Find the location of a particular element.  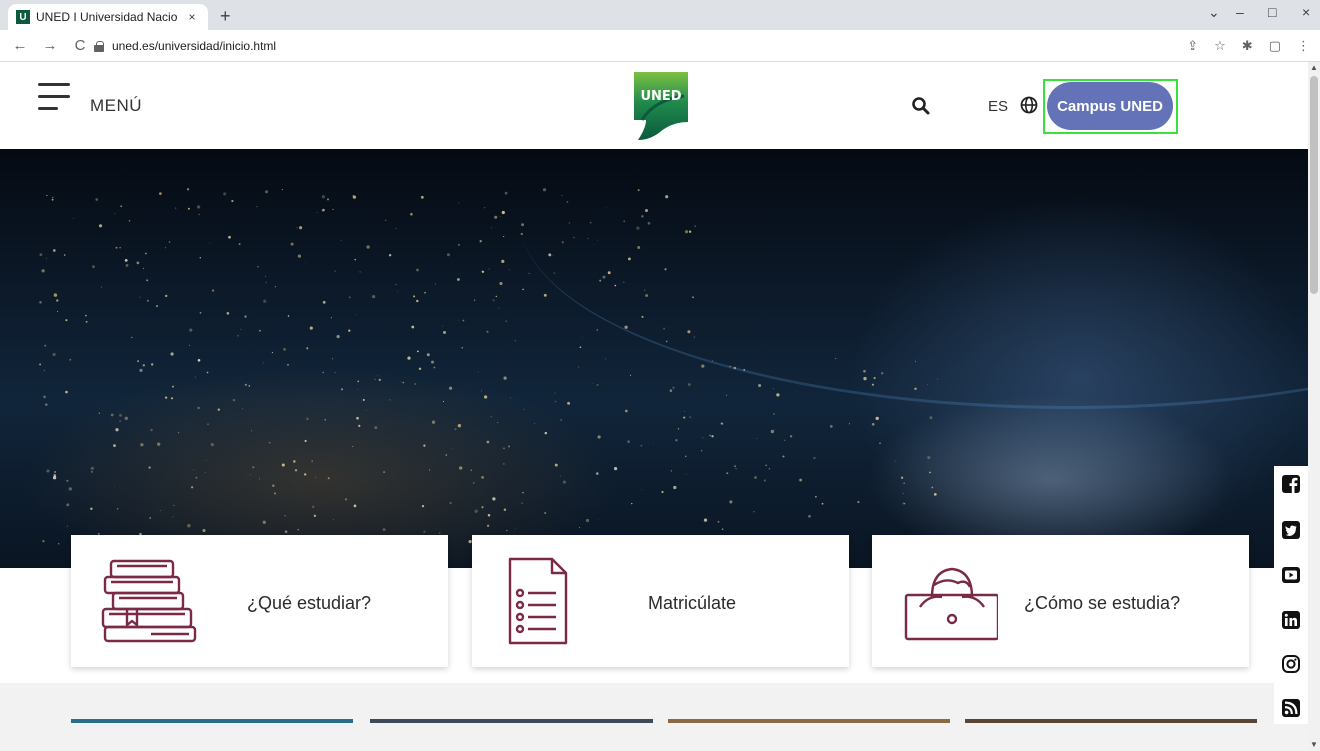

card-label: ¿Qué estudiar? is located at coordinates (309, 603).